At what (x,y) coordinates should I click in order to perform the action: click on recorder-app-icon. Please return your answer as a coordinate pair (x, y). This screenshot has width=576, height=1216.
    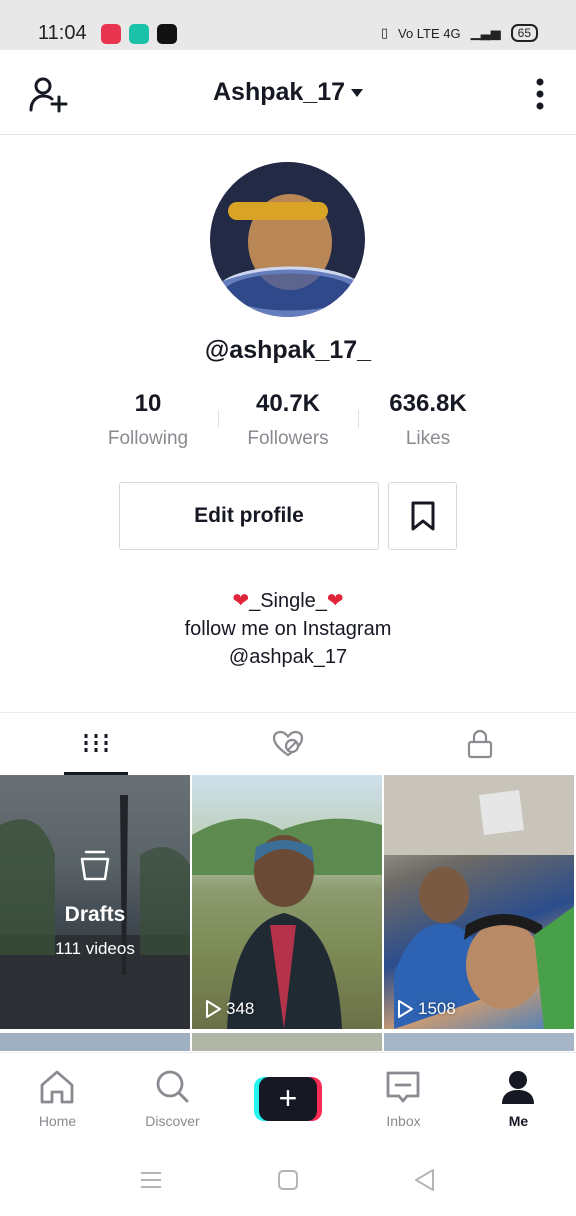
    Looking at the image, I should click on (111, 34).